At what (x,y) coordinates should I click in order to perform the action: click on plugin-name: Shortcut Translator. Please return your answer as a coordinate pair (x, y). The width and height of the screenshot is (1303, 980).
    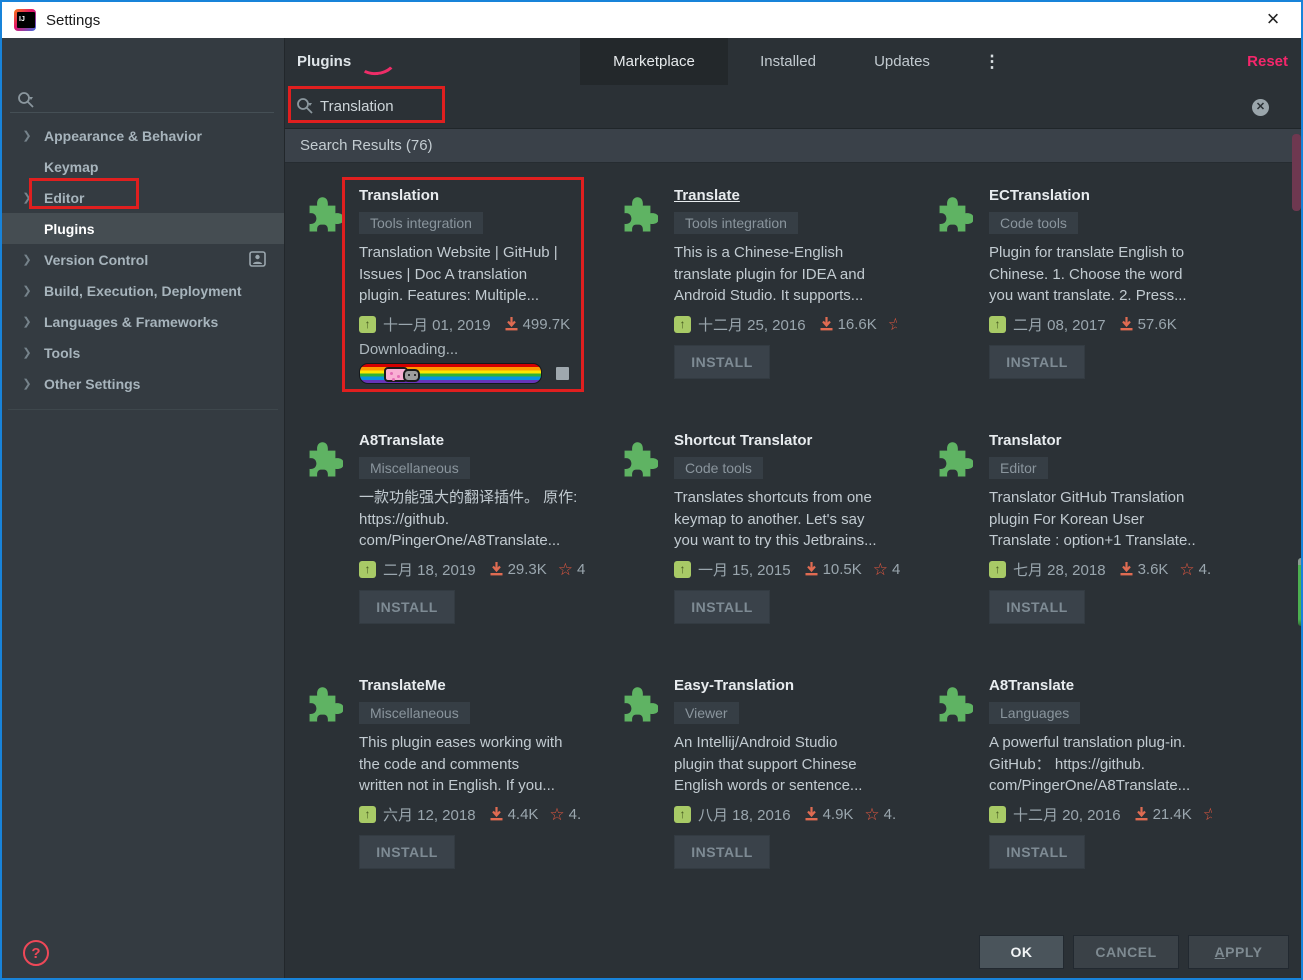
    Looking at the image, I should click on (743, 440).